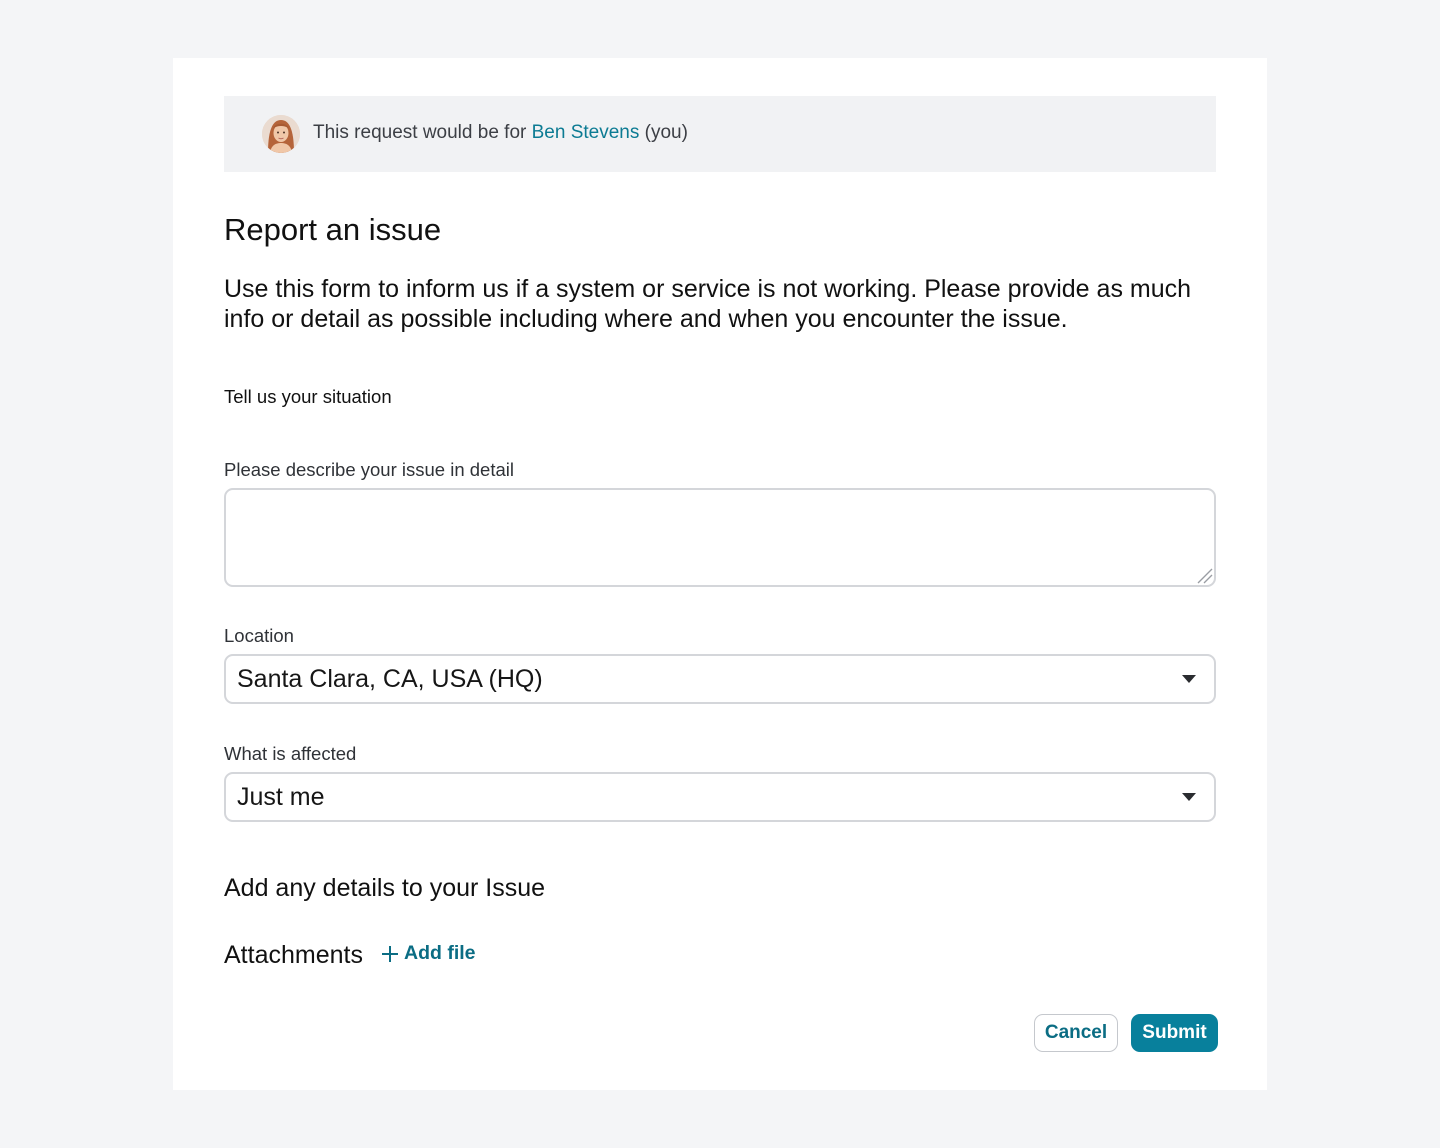 This screenshot has height=1148, width=1440. I want to click on cancel-button: Cancel, so click(1076, 1033).